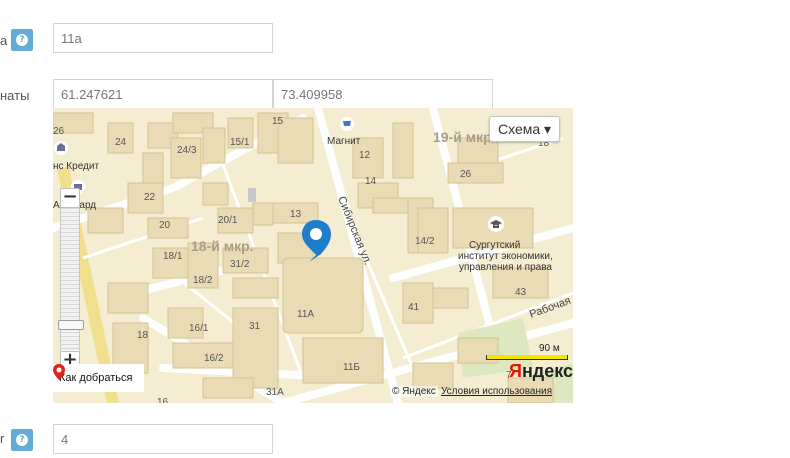  I want to click on zoom-slider, so click(70, 279).